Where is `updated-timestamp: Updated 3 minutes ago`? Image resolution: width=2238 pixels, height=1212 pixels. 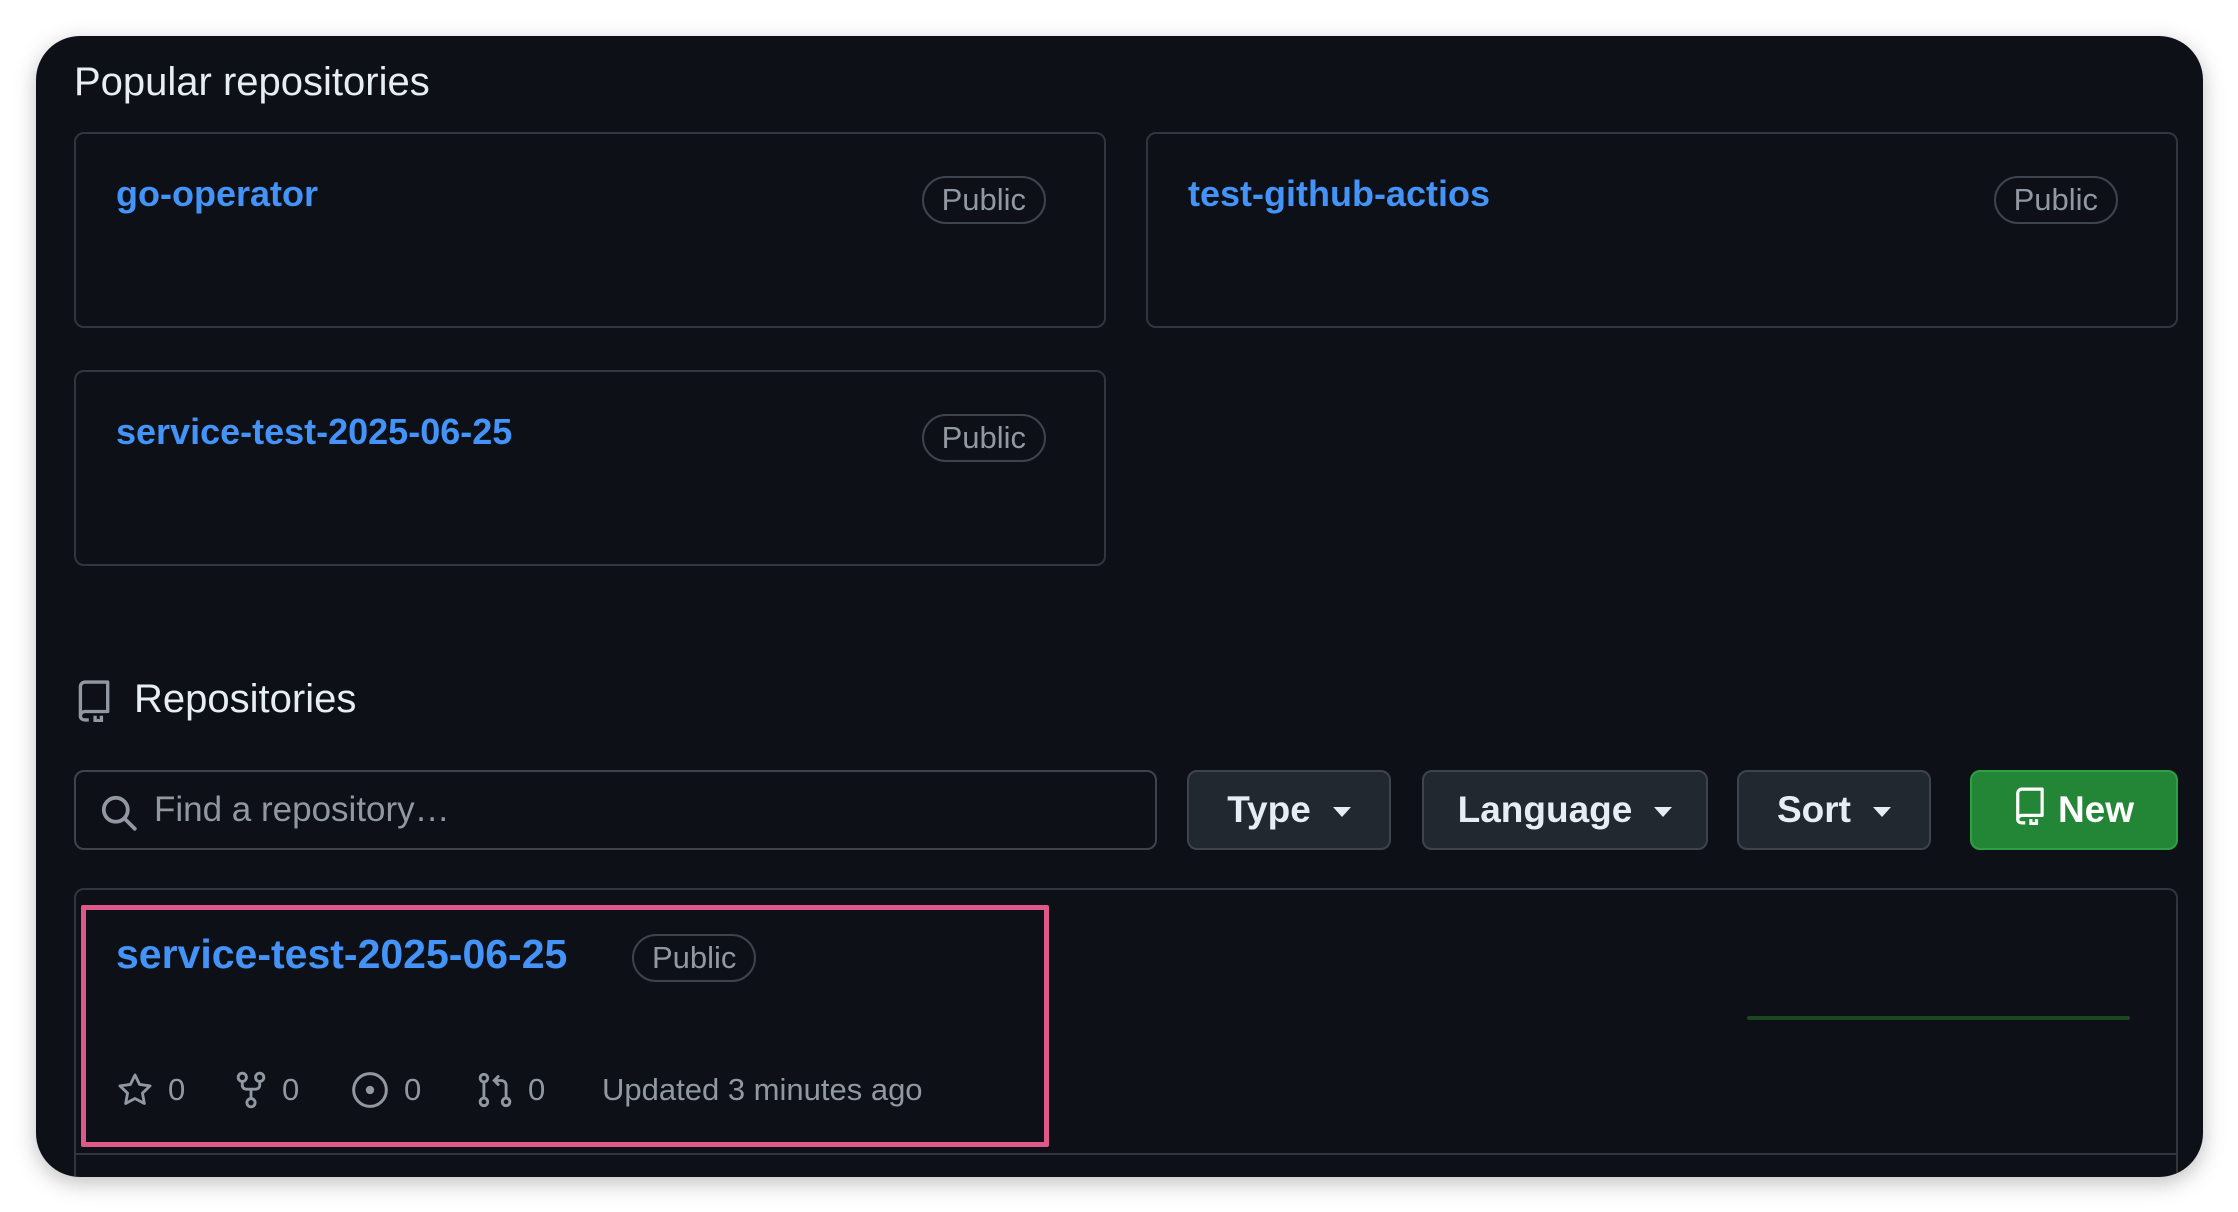 updated-timestamp: Updated 3 minutes ago is located at coordinates (762, 1089).